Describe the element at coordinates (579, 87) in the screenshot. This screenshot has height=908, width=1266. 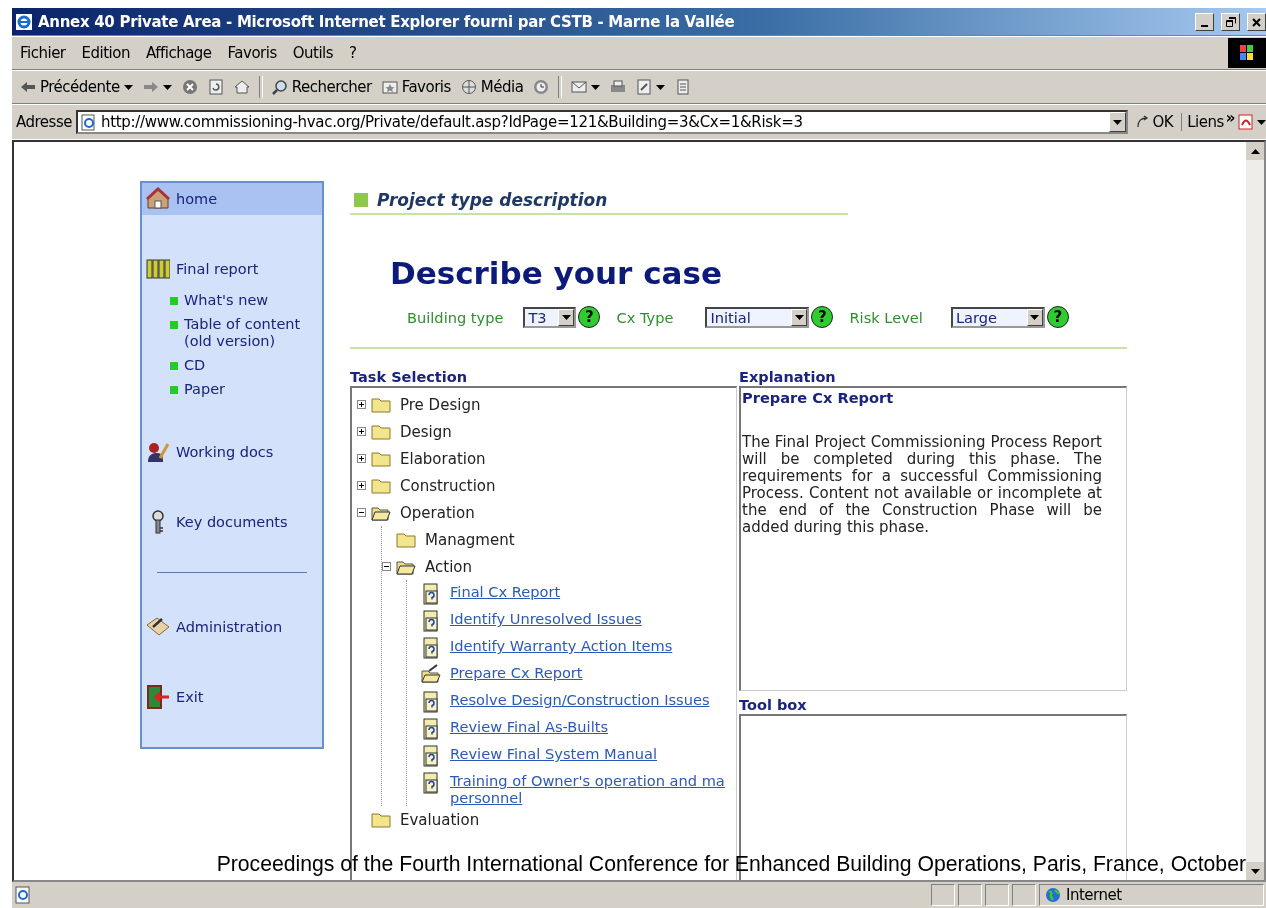
I see `envelope-icon` at that location.